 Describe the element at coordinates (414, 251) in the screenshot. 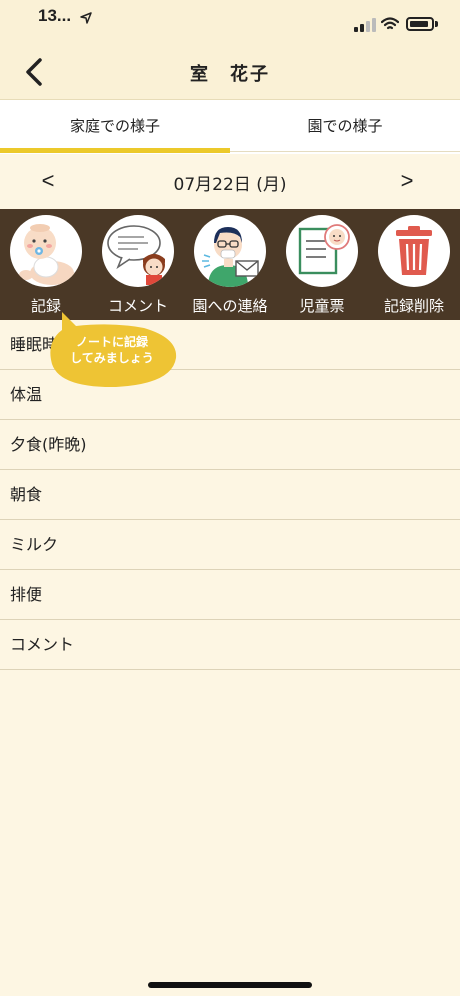

I see `trash-icon` at that location.